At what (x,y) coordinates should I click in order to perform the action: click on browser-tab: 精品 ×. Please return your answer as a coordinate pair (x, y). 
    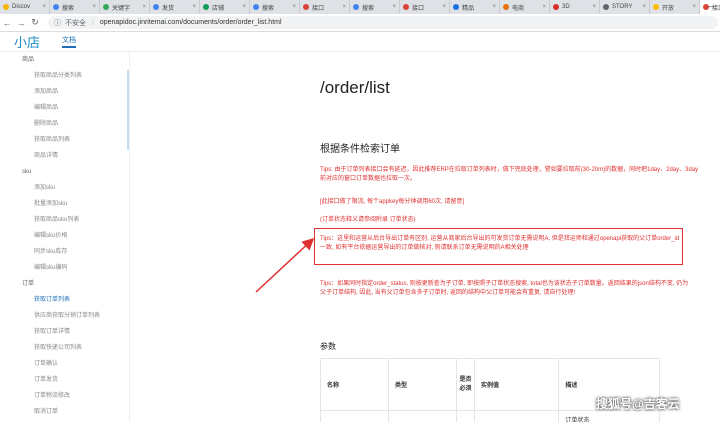
    Looking at the image, I should click on (475, 7).